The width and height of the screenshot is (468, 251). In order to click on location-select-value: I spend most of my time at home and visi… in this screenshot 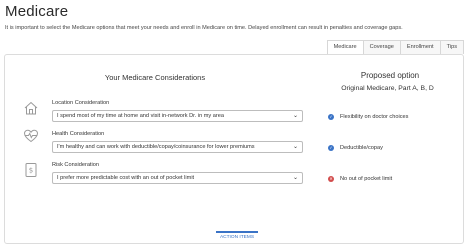, I will do `click(140, 116)`.